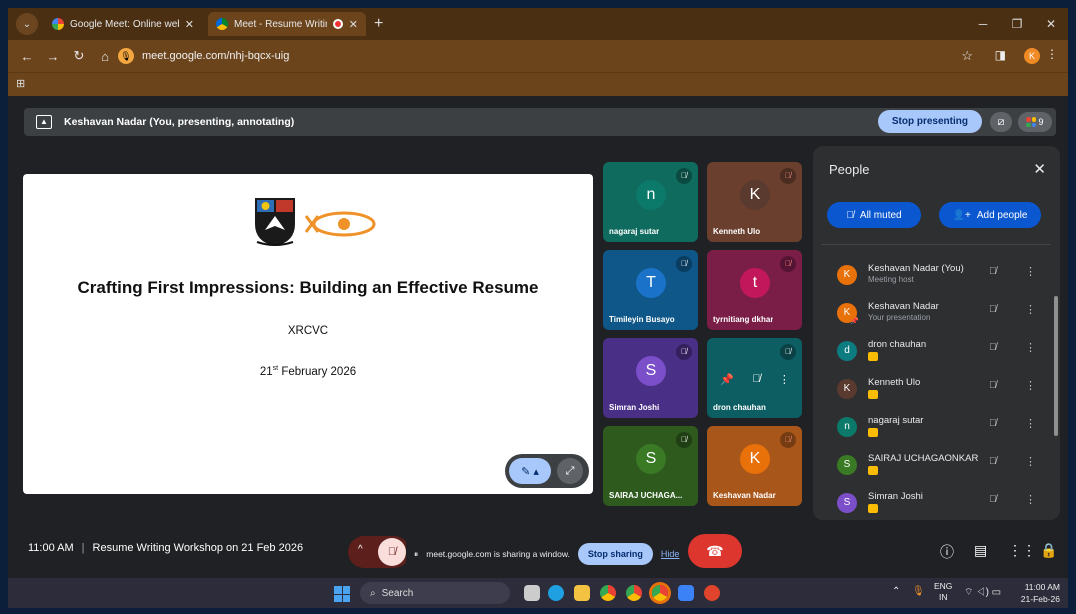 The width and height of the screenshot is (1076, 614). Describe the element at coordinates (558, 56) in the screenshot. I see `address-bar: 🎙 meet.google.com/nhj-bqcx-uig` at that location.